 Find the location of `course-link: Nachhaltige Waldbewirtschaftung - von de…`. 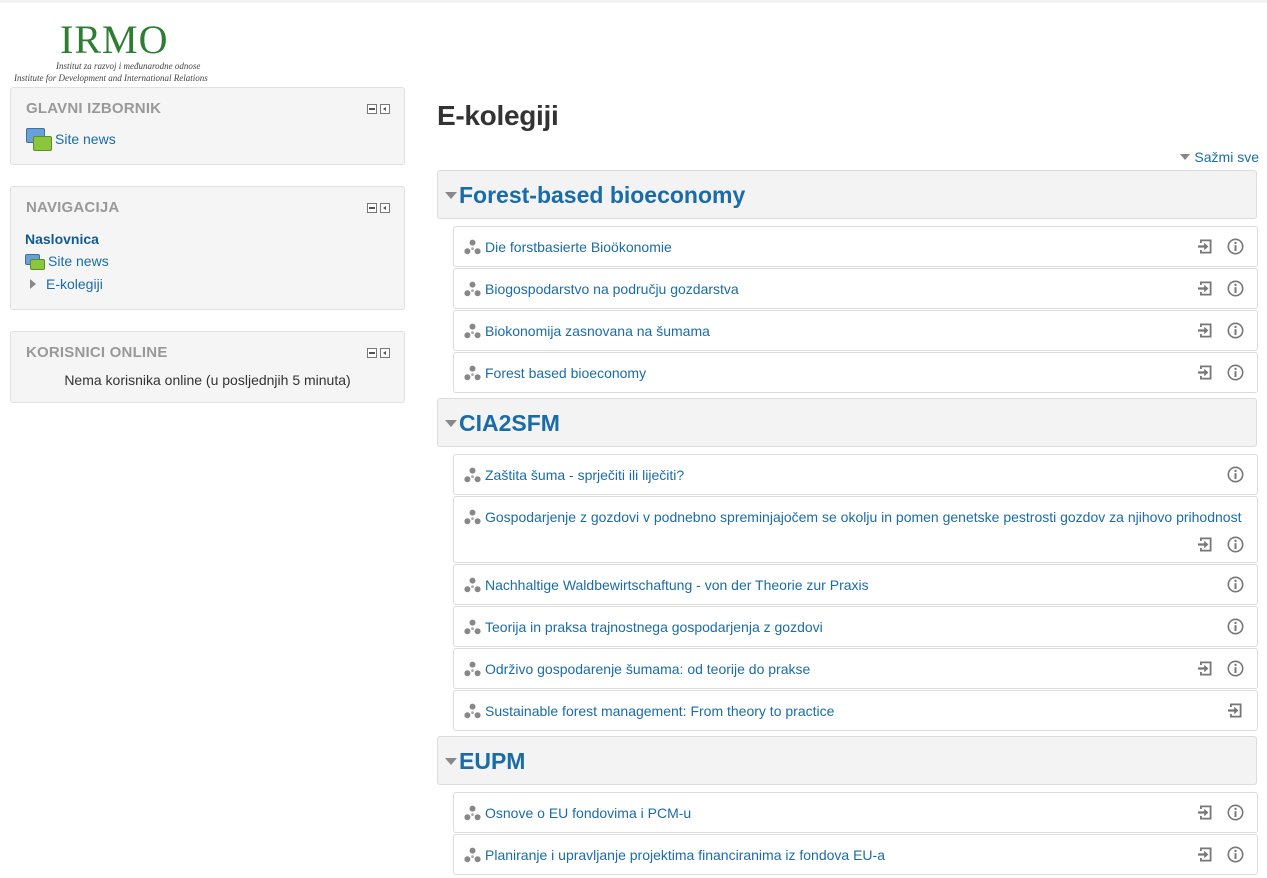

course-link: Nachhaltige Waldbewirtschaftung - von de… is located at coordinates (677, 585).